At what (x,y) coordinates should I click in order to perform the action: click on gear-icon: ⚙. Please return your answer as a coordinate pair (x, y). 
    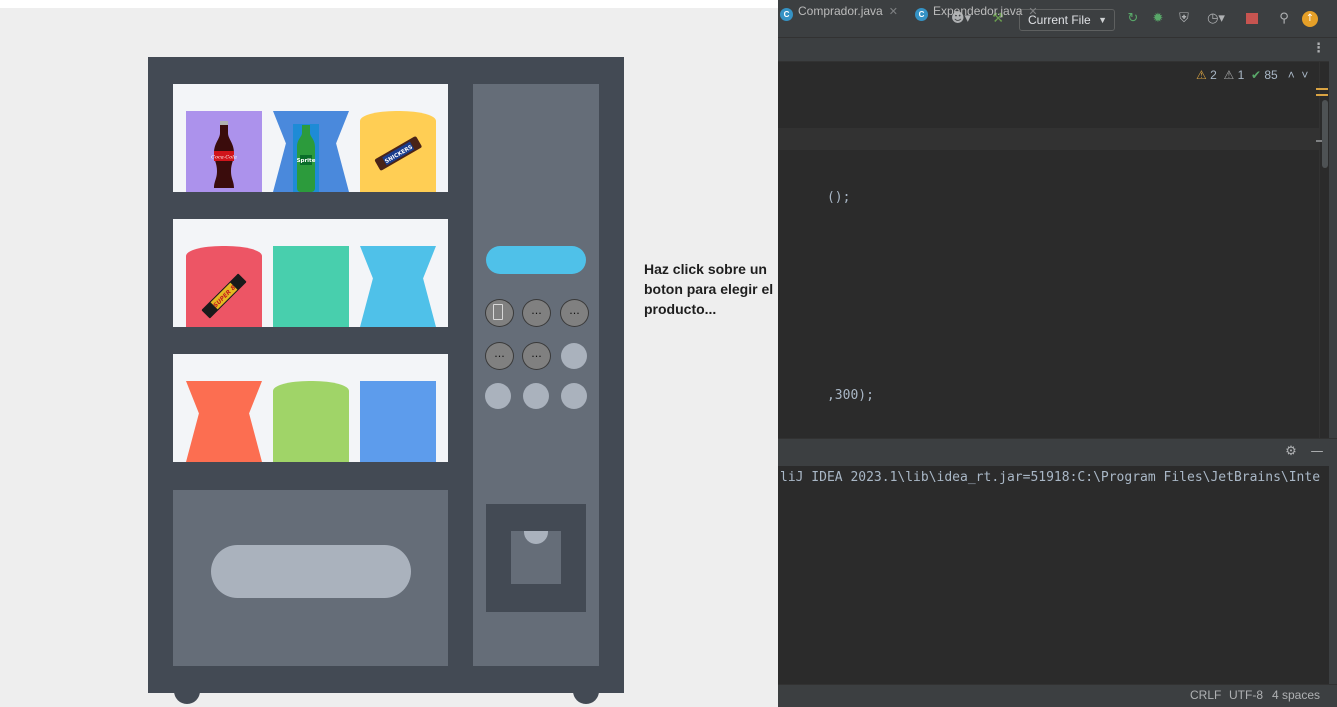
    Looking at the image, I should click on (1291, 452).